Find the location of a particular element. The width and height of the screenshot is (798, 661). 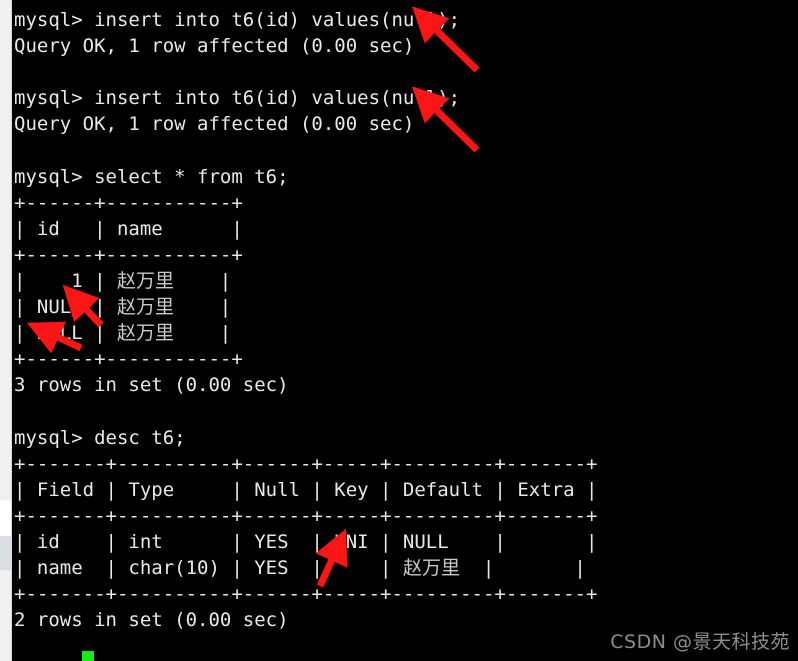

terminal-line: 3 rows in set (0.00 sec) is located at coordinates (151, 385).